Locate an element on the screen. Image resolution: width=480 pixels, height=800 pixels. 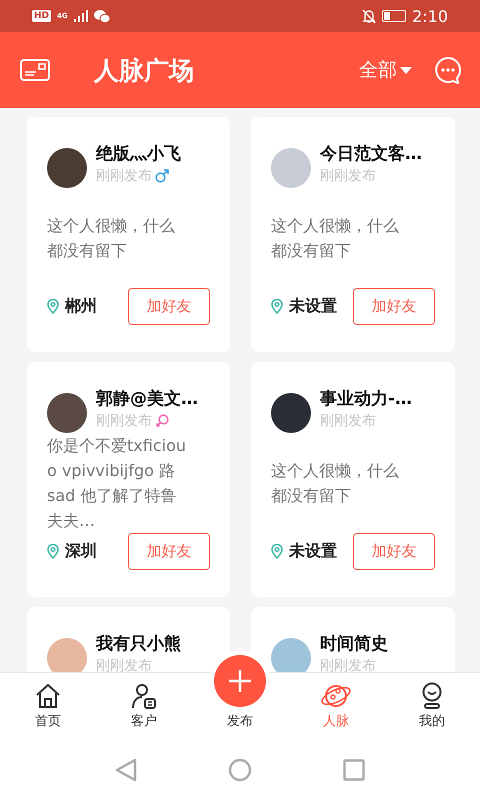
person-card: 时间简史 刚刚发布 is located at coordinates (353, 639).